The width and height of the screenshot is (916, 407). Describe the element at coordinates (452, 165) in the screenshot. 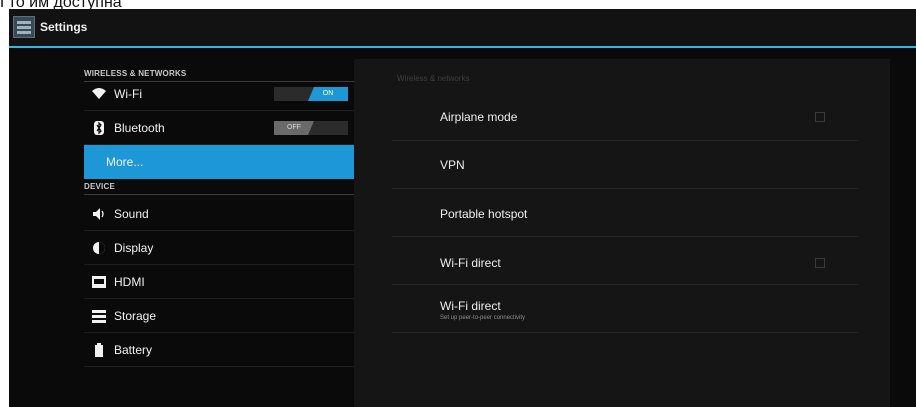

I see `setting-title: VPN` at that location.